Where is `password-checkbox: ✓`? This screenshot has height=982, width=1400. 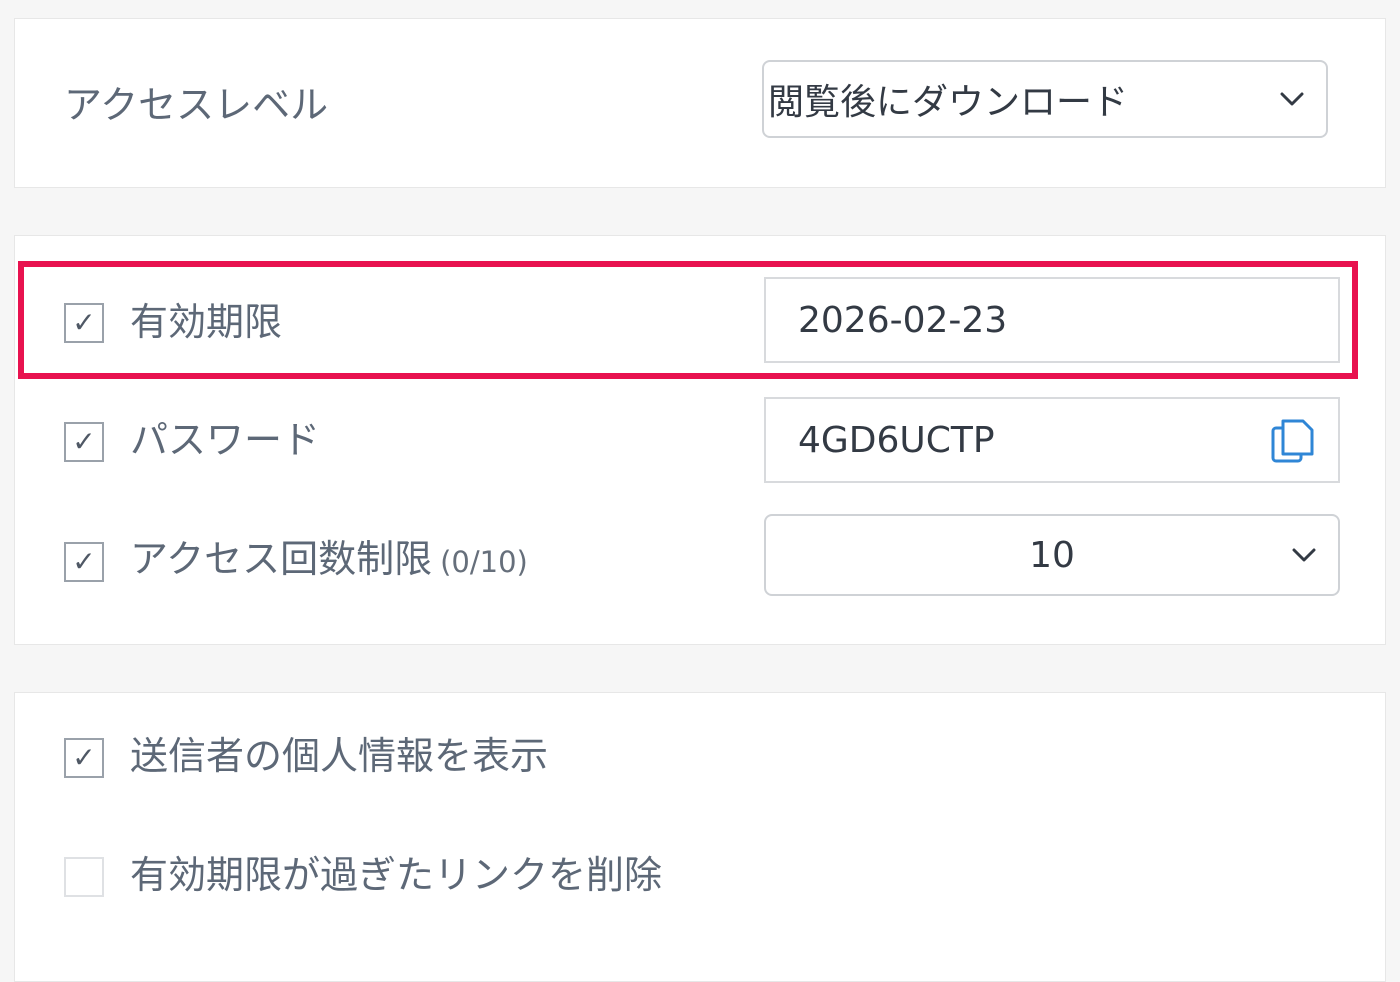
password-checkbox: ✓ is located at coordinates (84, 442).